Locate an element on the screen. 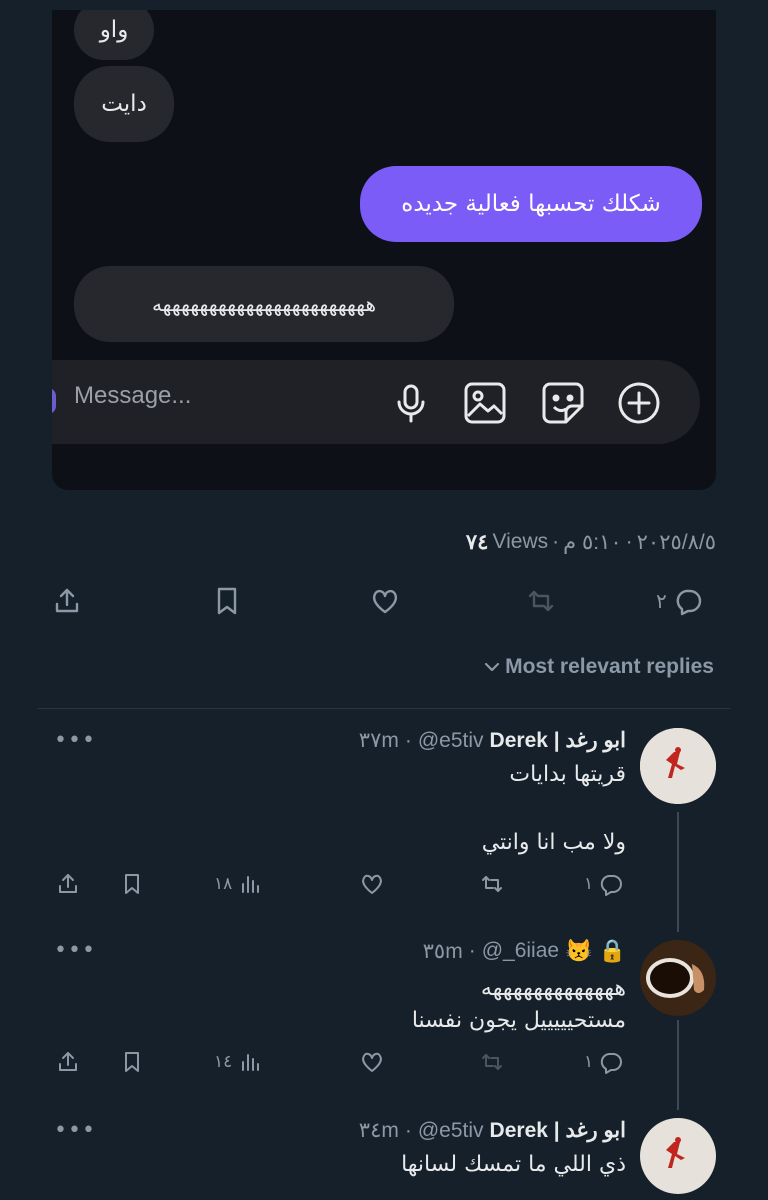 Image resolution: width=768 pixels, height=1200 pixels. reply-text: هههههههههههههه is located at coordinates (553, 988).